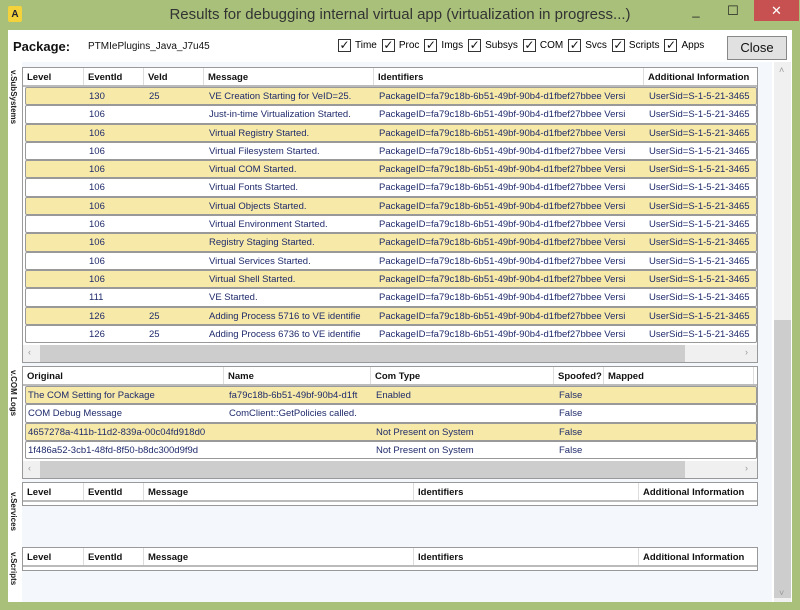 This screenshot has width=800, height=610. Describe the element at coordinates (679, 375) in the screenshot. I see `column-header: Mapped` at that location.